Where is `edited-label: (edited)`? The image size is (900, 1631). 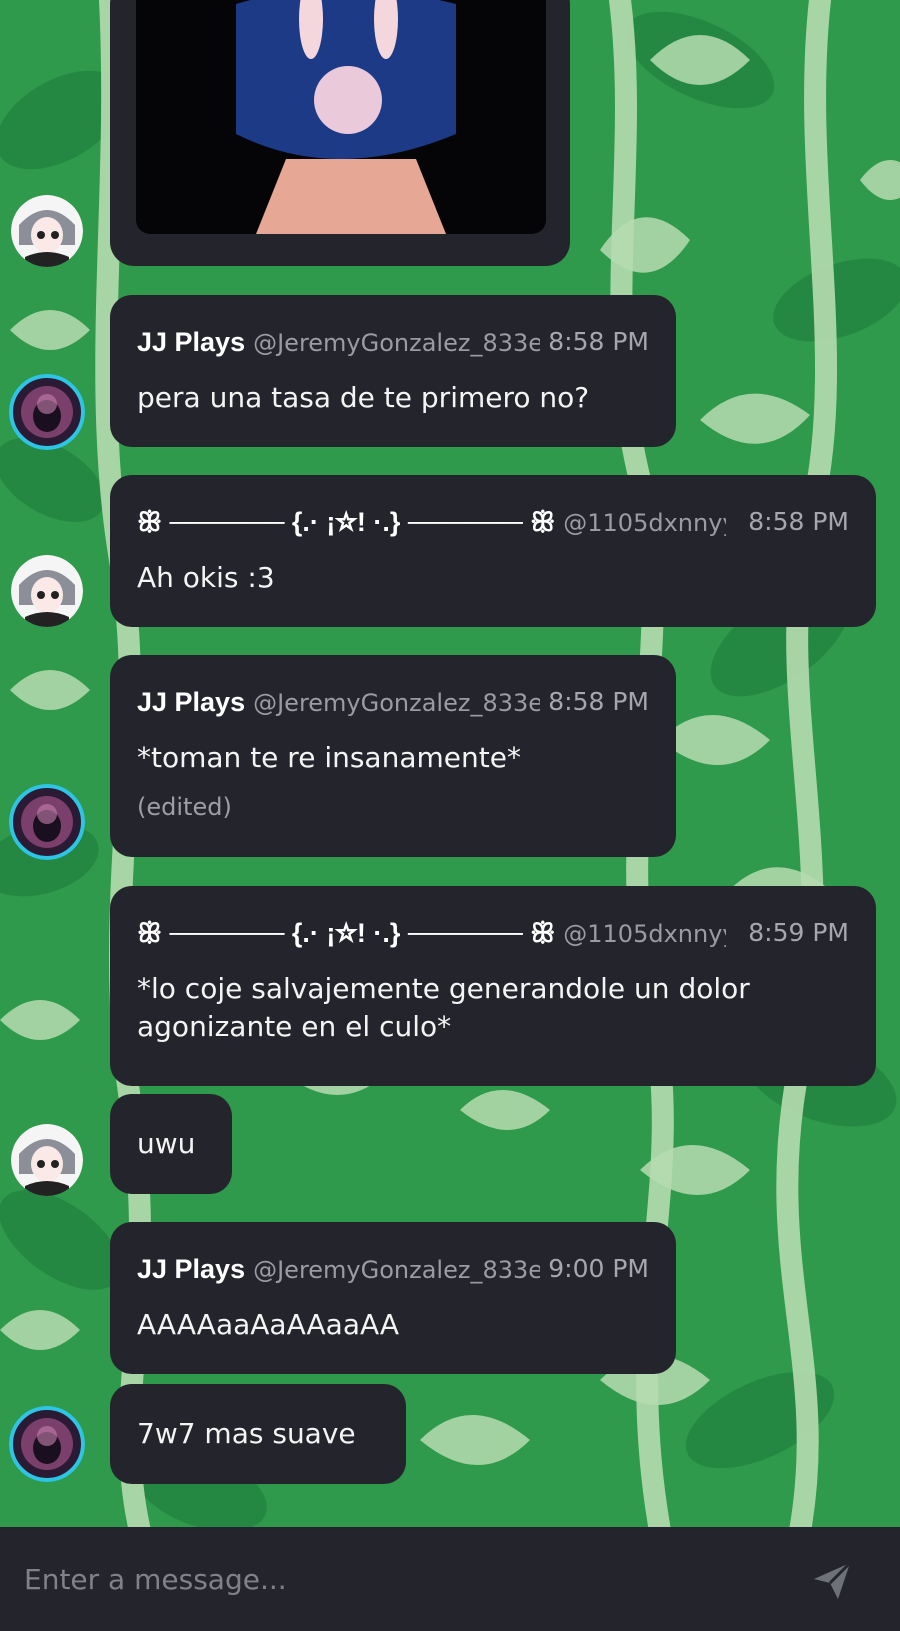 edited-label: (edited) is located at coordinates (184, 807).